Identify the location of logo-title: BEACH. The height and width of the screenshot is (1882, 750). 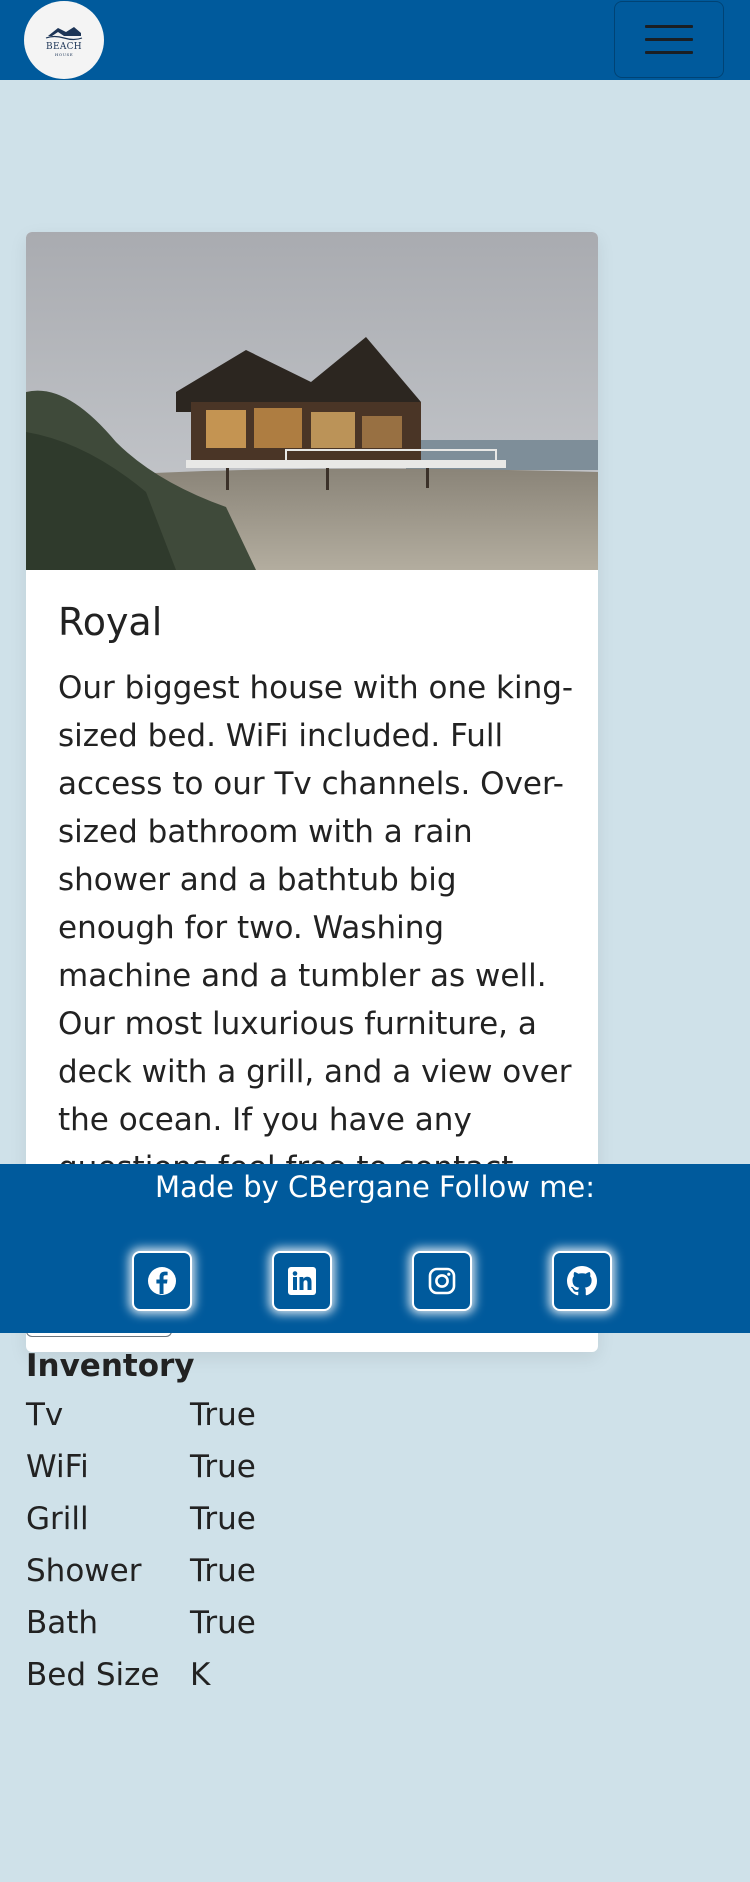
(64, 47).